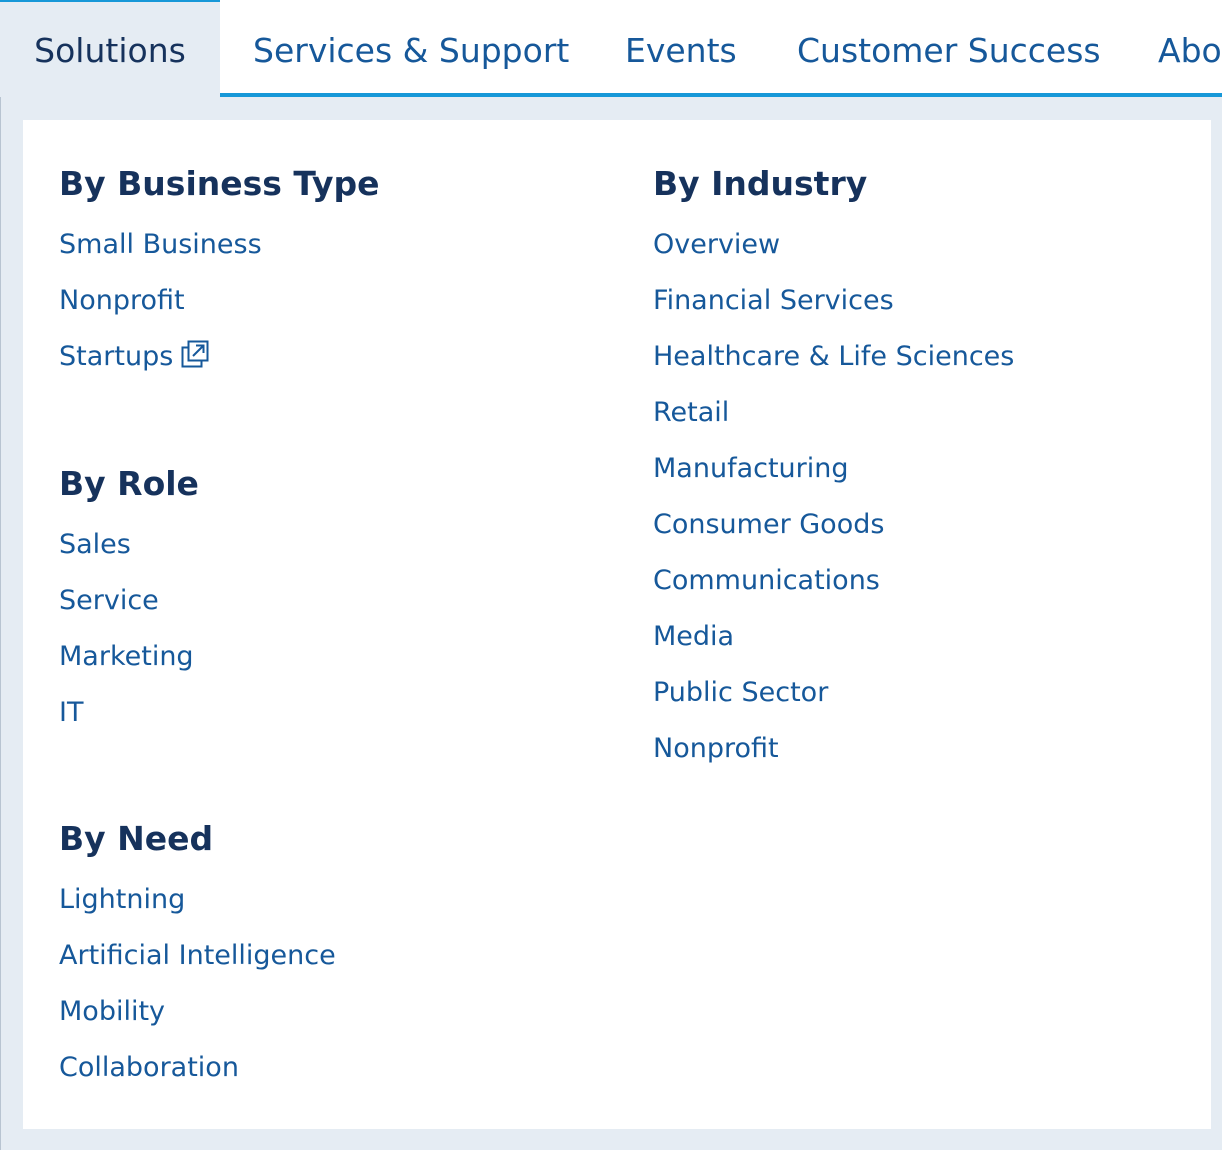 The height and width of the screenshot is (1150, 1222). Describe the element at coordinates (160, 245) in the screenshot. I see `link-small-business: Small Business` at that location.